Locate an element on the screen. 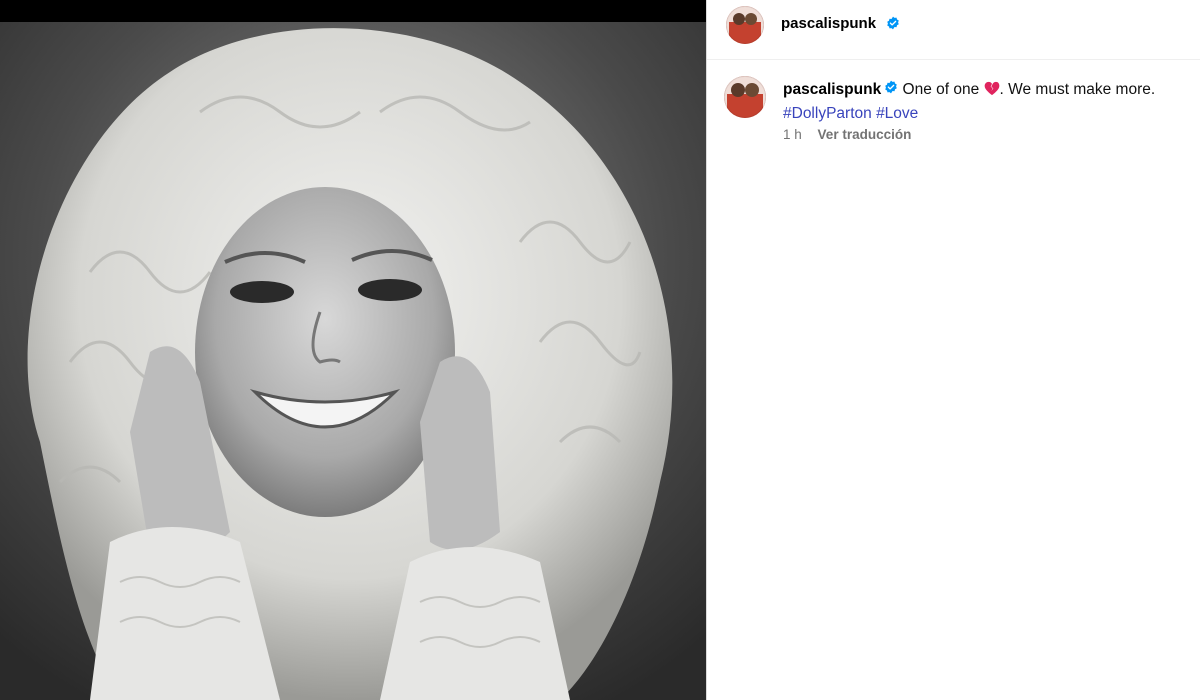 The image size is (1200, 700). author-username: pascalispunk is located at coordinates (828, 23).